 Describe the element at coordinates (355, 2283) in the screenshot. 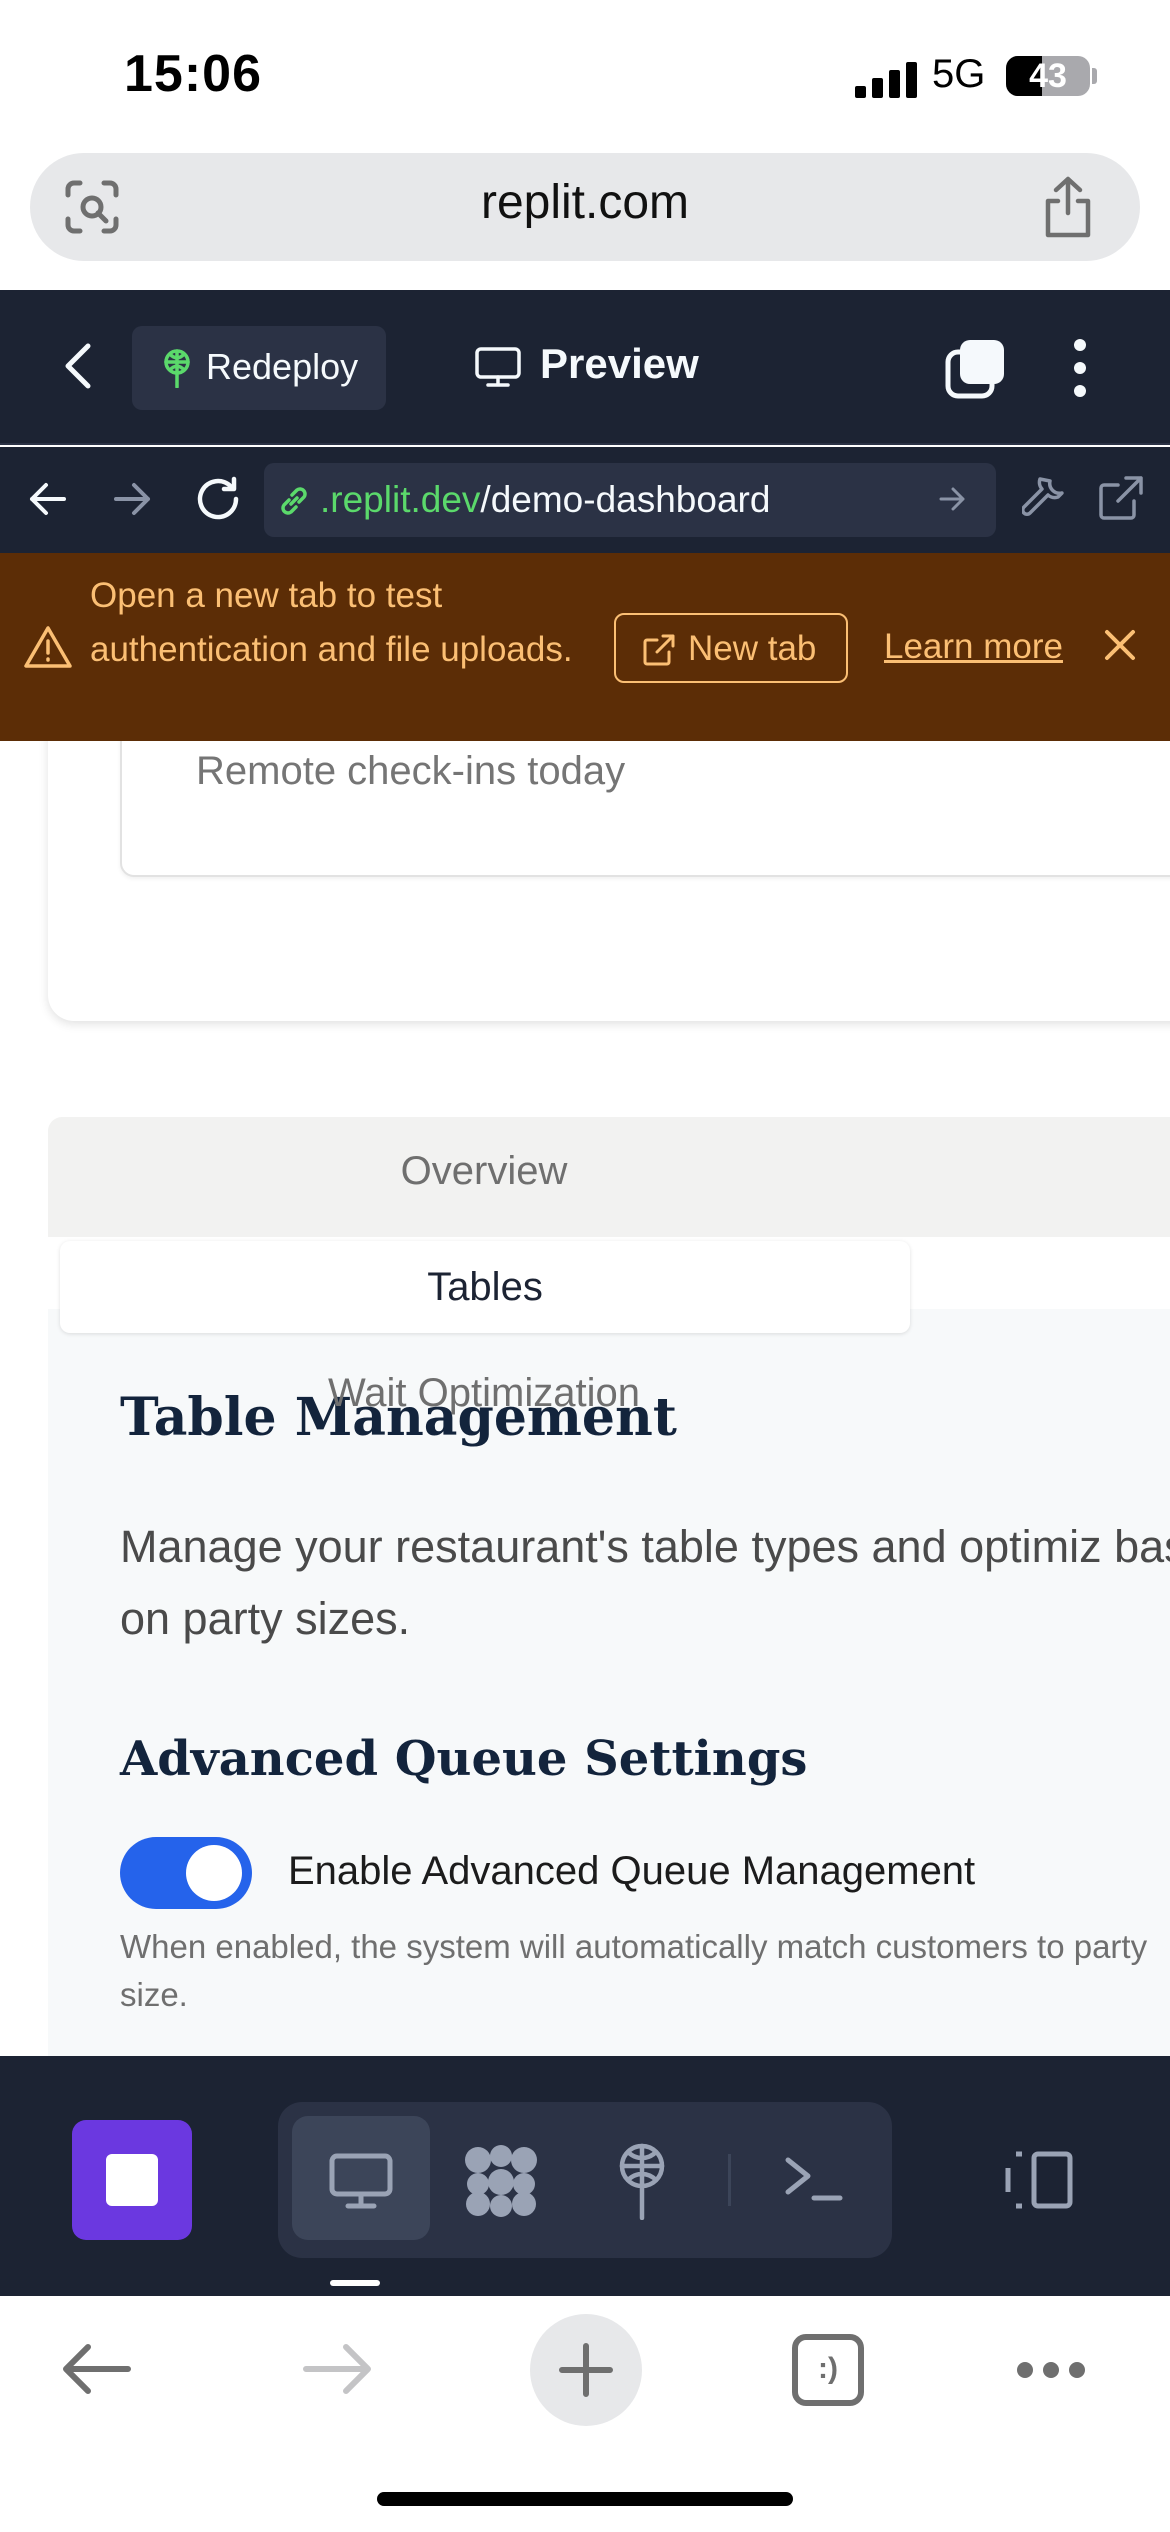

I see `toolbar-indicator` at that location.